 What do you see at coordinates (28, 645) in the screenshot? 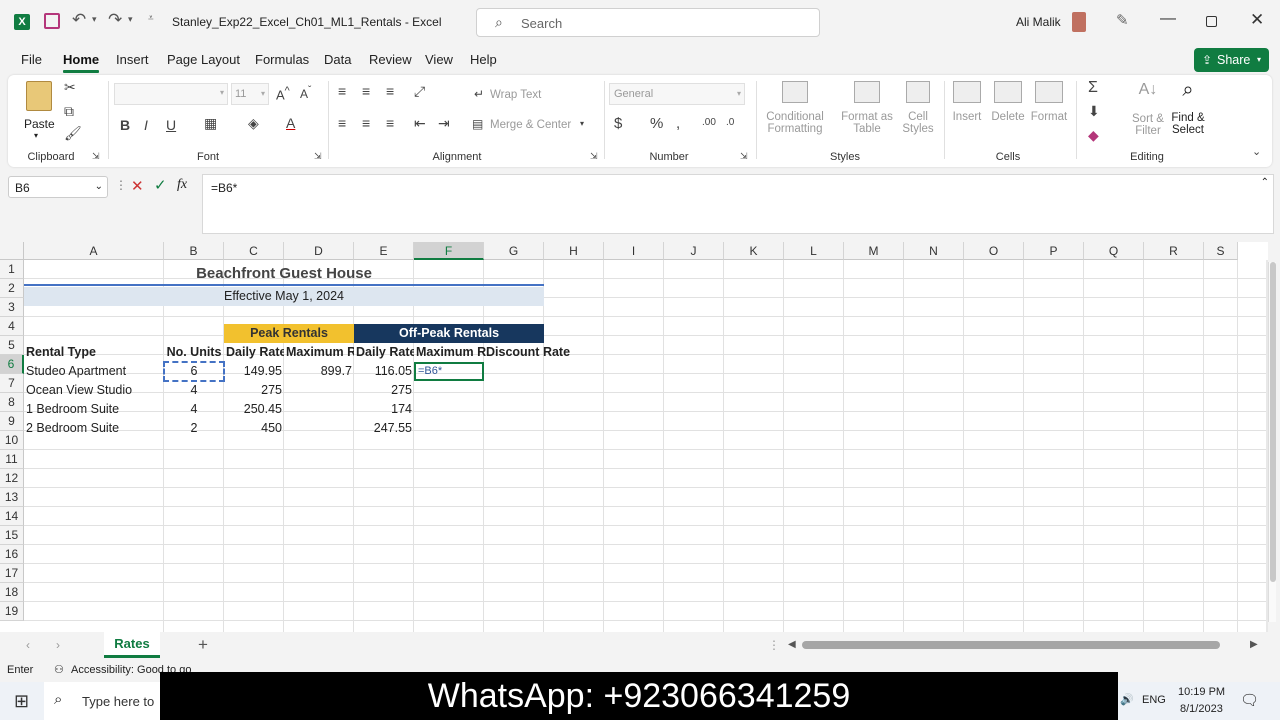
I see `prev-sheet-icon: ‹` at bounding box center [28, 645].